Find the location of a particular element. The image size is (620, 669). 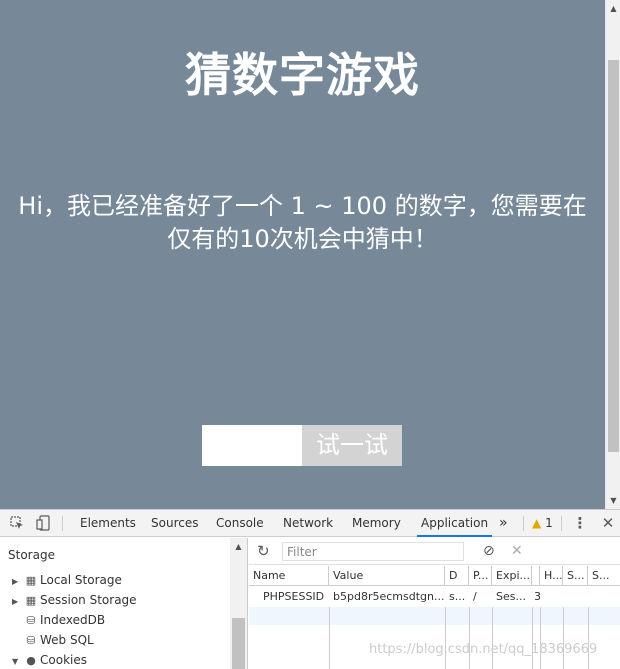

sidebar-item-label: Local Storage is located at coordinates (81, 580).